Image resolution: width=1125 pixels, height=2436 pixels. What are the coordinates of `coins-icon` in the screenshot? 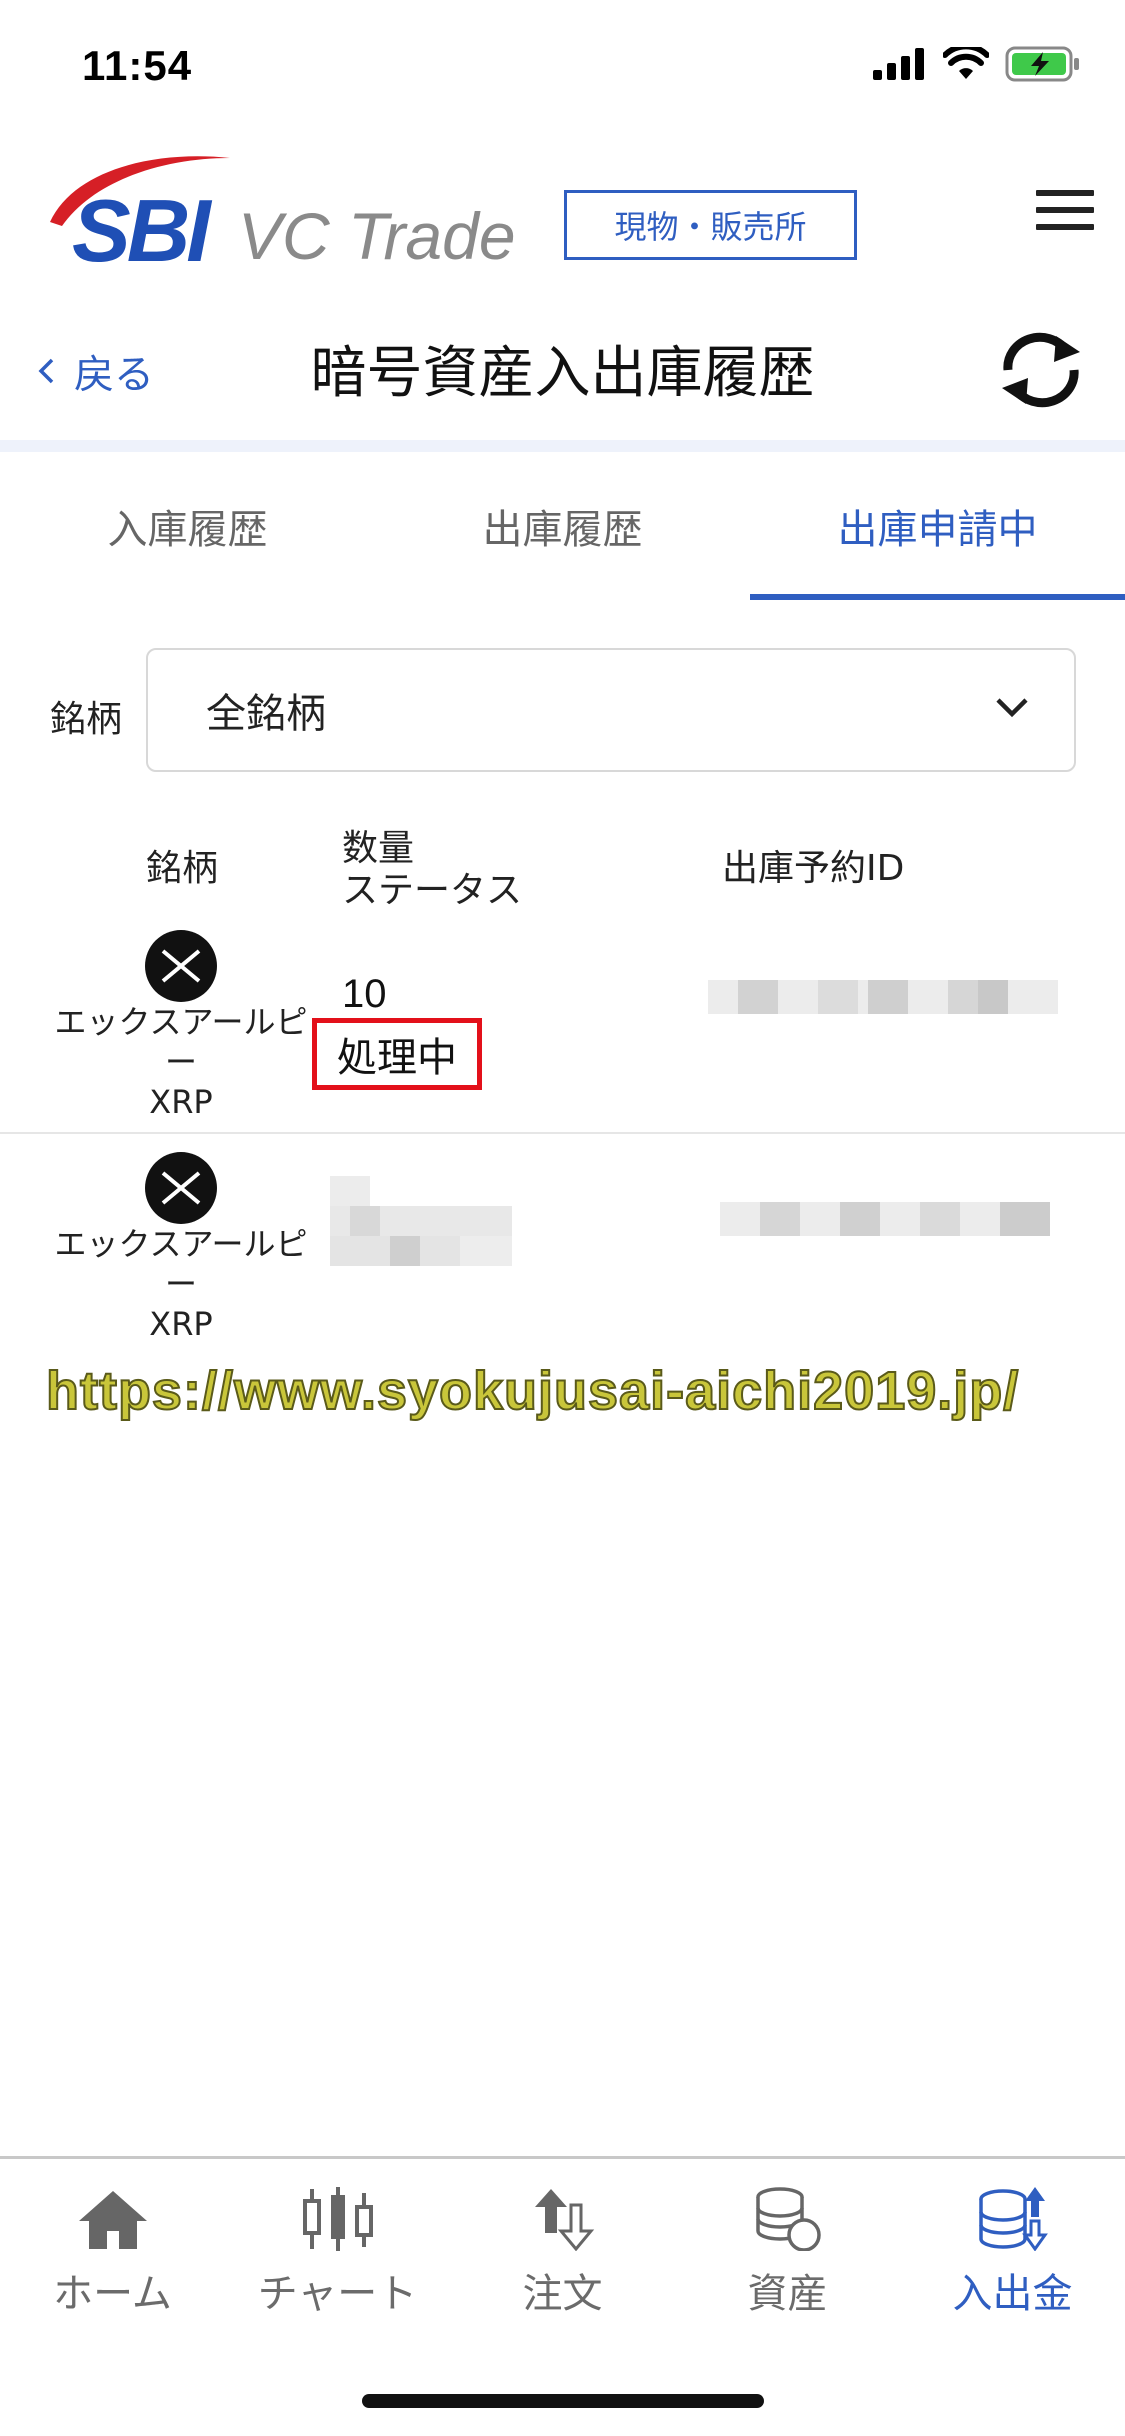 It's located at (788, 2219).